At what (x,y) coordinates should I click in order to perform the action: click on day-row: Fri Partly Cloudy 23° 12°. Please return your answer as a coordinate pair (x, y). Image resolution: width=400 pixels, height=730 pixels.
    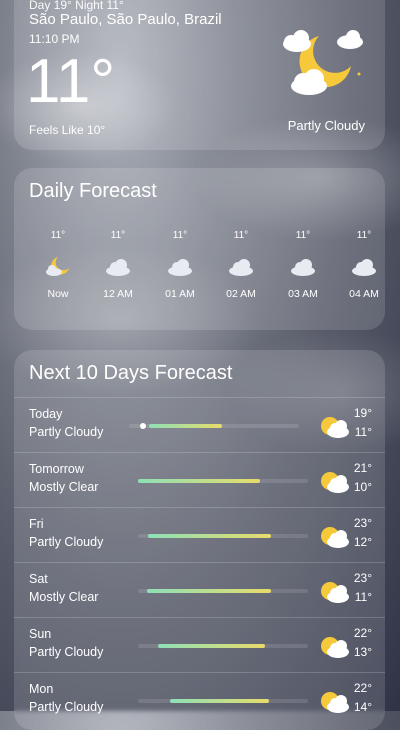
    Looking at the image, I should click on (199, 534).